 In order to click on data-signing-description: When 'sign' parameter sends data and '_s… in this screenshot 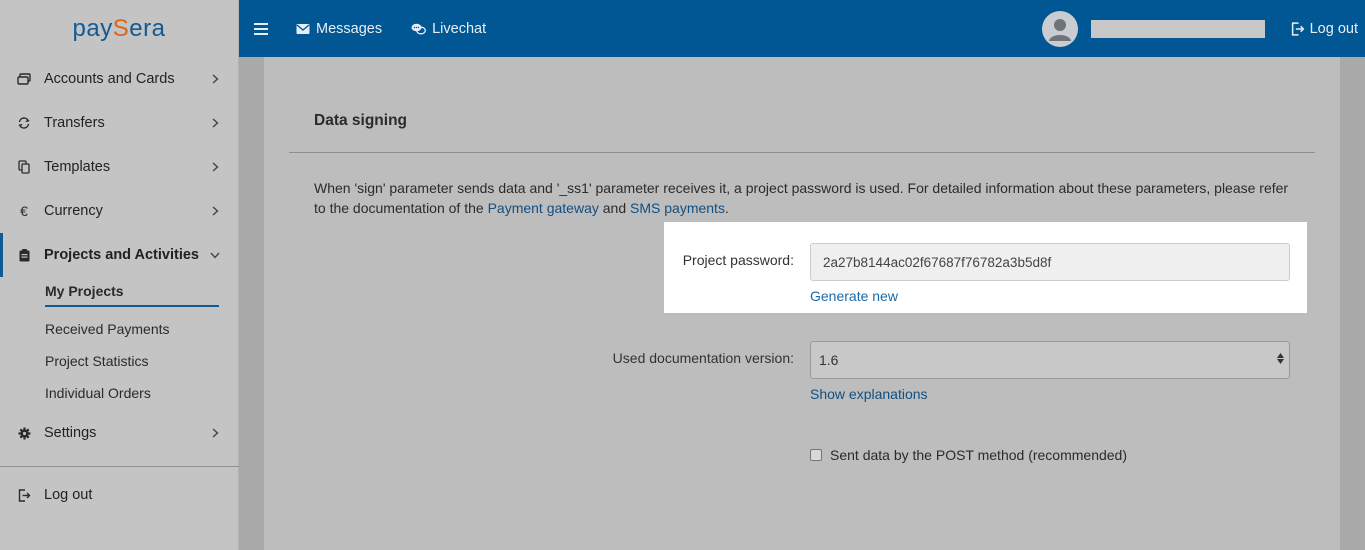, I will do `click(806, 198)`.